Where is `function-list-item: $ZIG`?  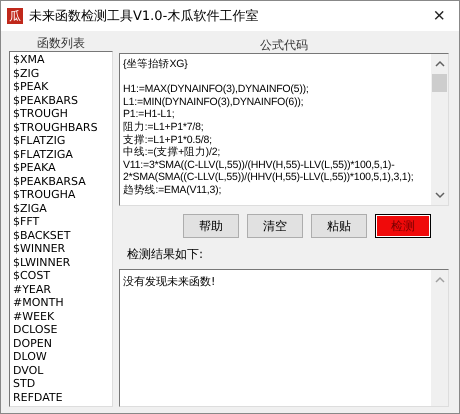
function-list-item: $ZIG is located at coordinates (61, 73).